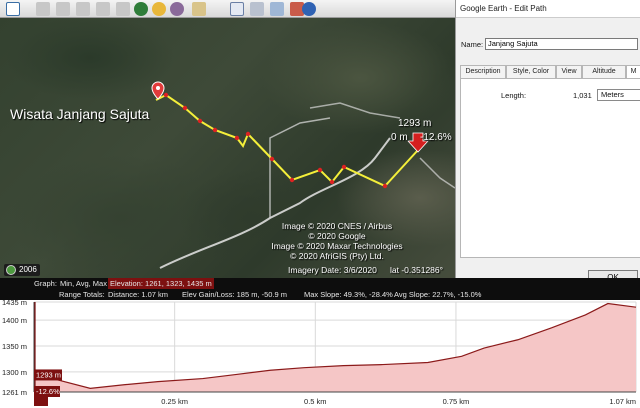  I want to click on credit-line: Image © 2020 Maxar Technologies, so click(337, 246).